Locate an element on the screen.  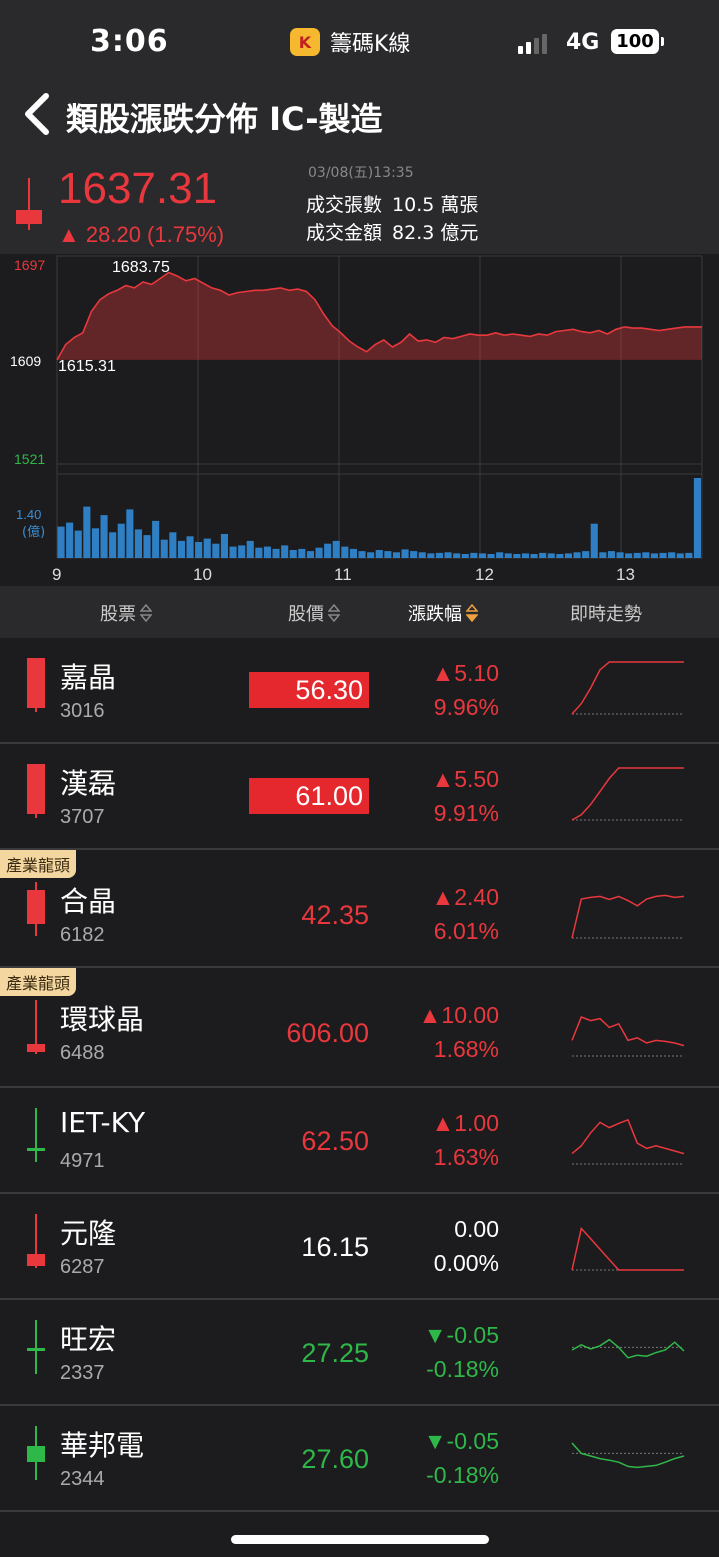
stock-name: 嘉晶 is located at coordinates (88, 677).